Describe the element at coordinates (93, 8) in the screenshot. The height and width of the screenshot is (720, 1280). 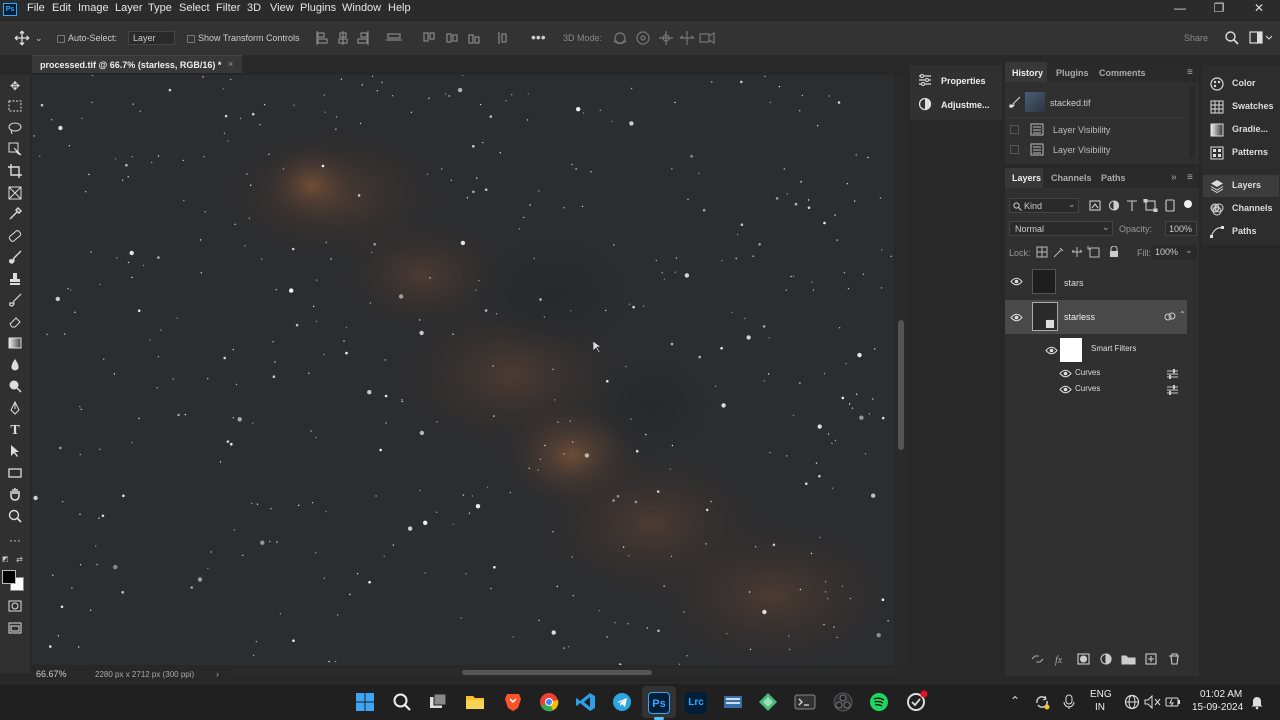
I see `menu-image: Image` at that location.